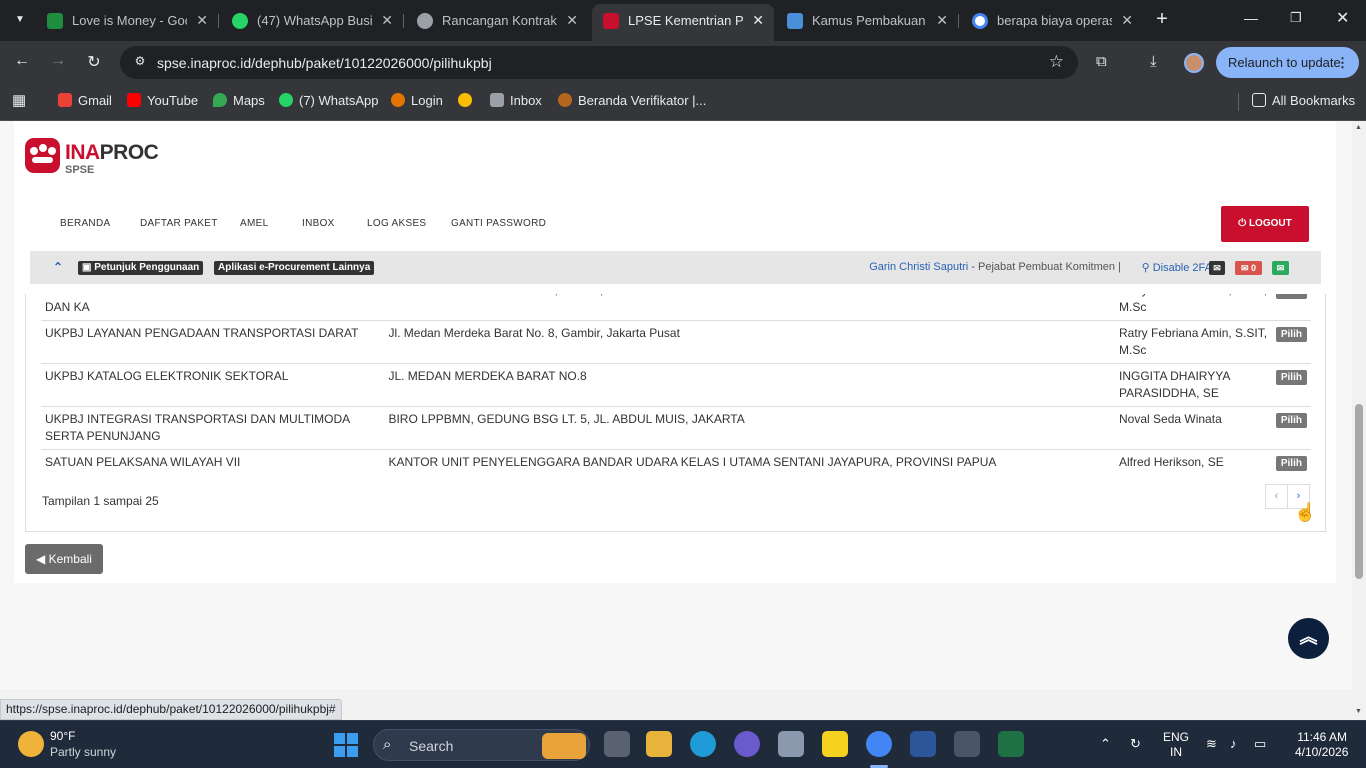 This screenshot has width=1366, height=768. What do you see at coordinates (923, 744) in the screenshot?
I see `word-icon` at bounding box center [923, 744].